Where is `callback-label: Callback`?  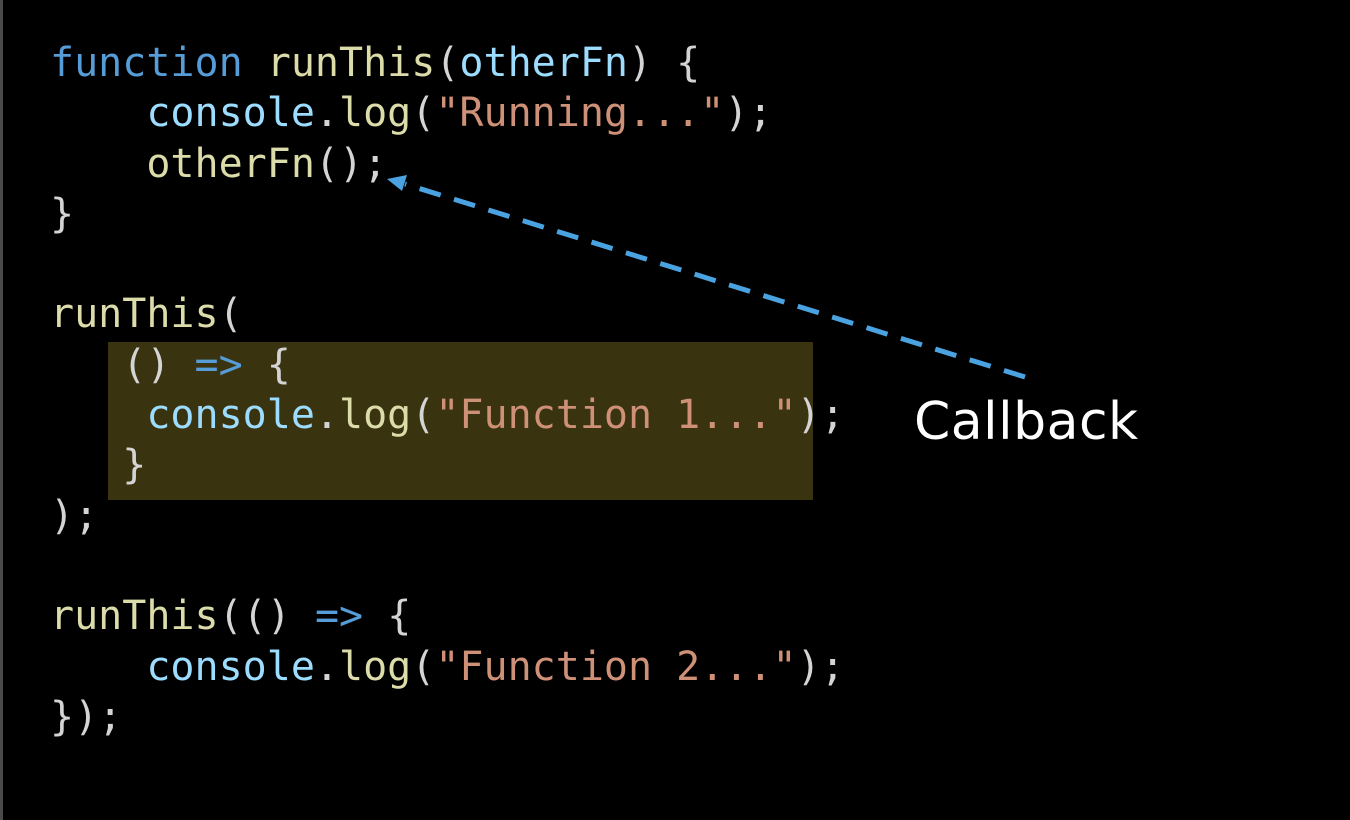
callback-label: Callback is located at coordinates (1026, 422).